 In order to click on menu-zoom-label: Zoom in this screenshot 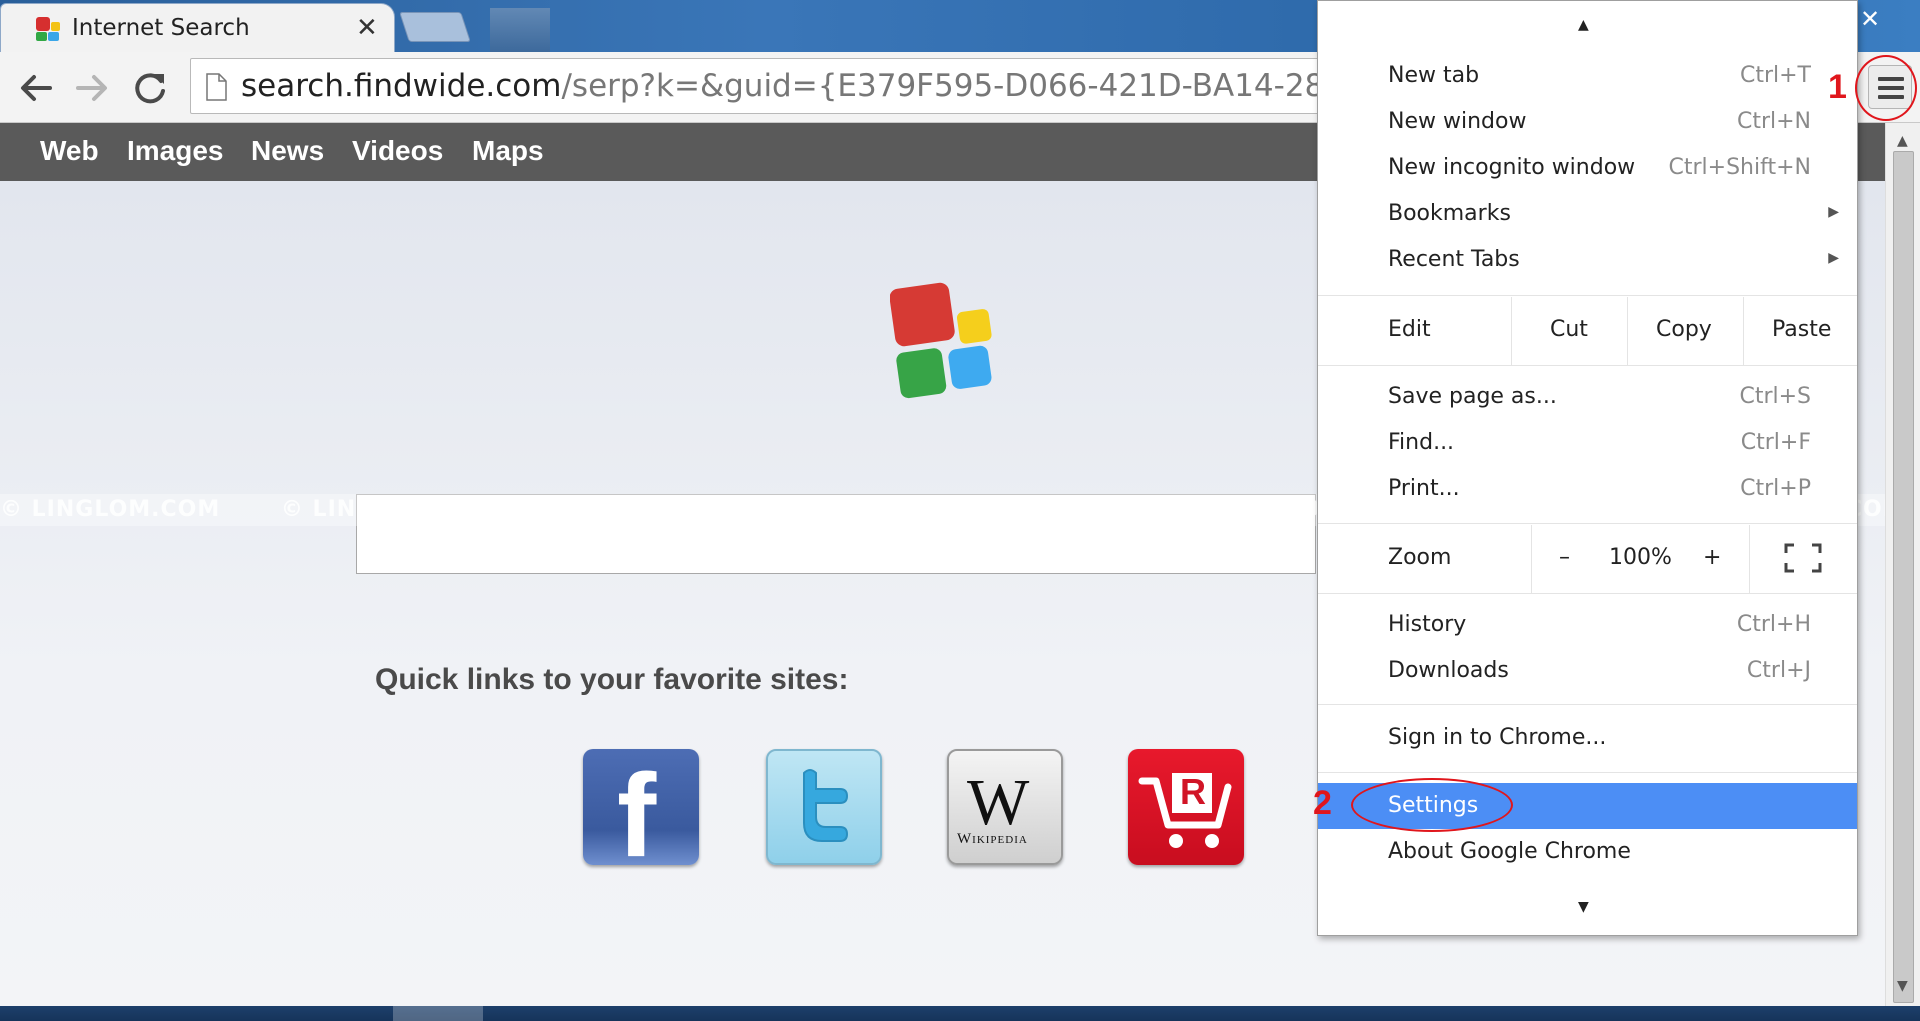, I will do `click(1420, 557)`.